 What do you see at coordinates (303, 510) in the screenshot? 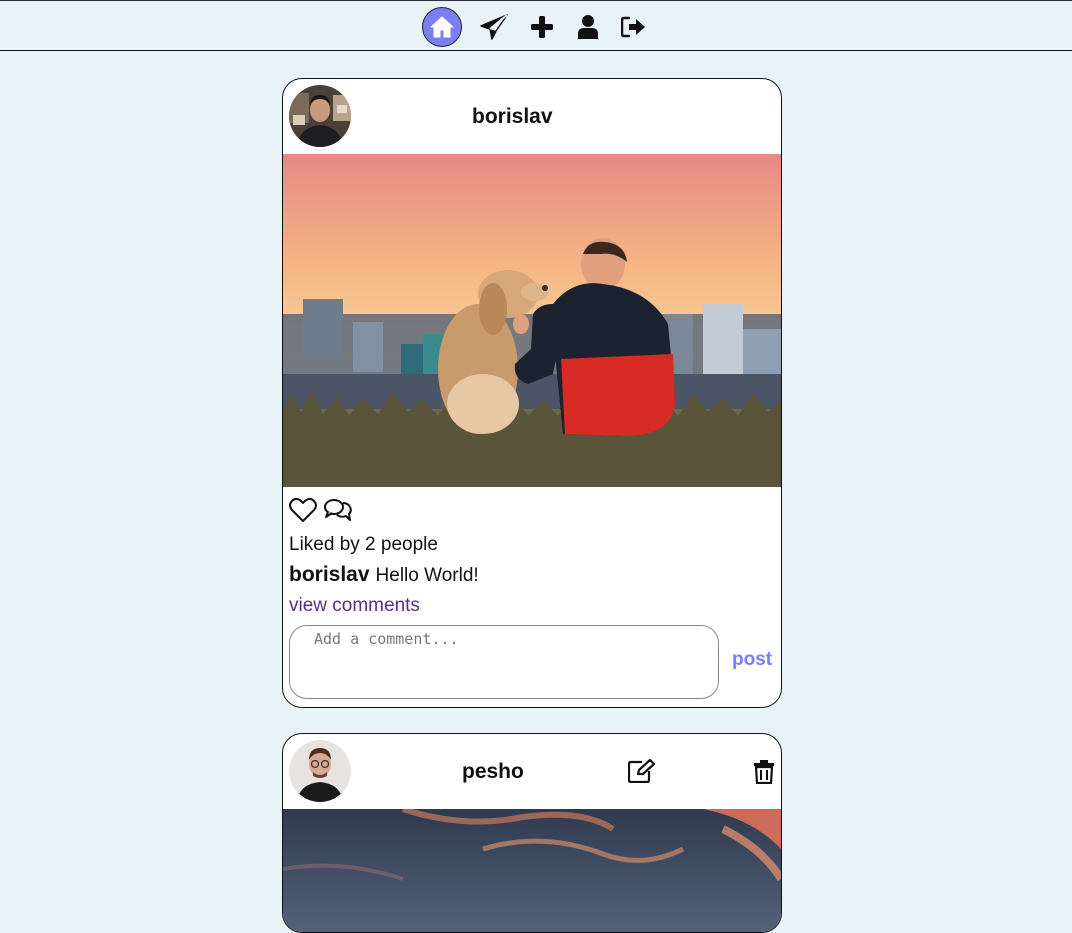
I see `heart-icon` at bounding box center [303, 510].